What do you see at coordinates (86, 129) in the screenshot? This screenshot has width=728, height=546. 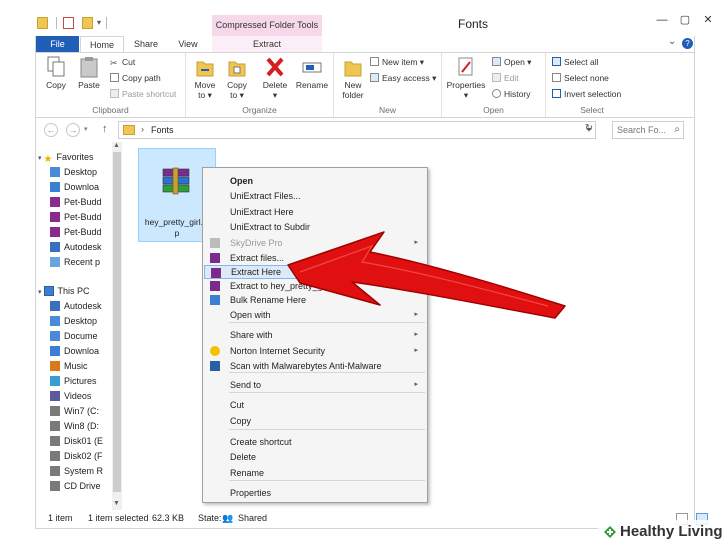 I see `recent-locations-icon: ▾` at bounding box center [86, 129].